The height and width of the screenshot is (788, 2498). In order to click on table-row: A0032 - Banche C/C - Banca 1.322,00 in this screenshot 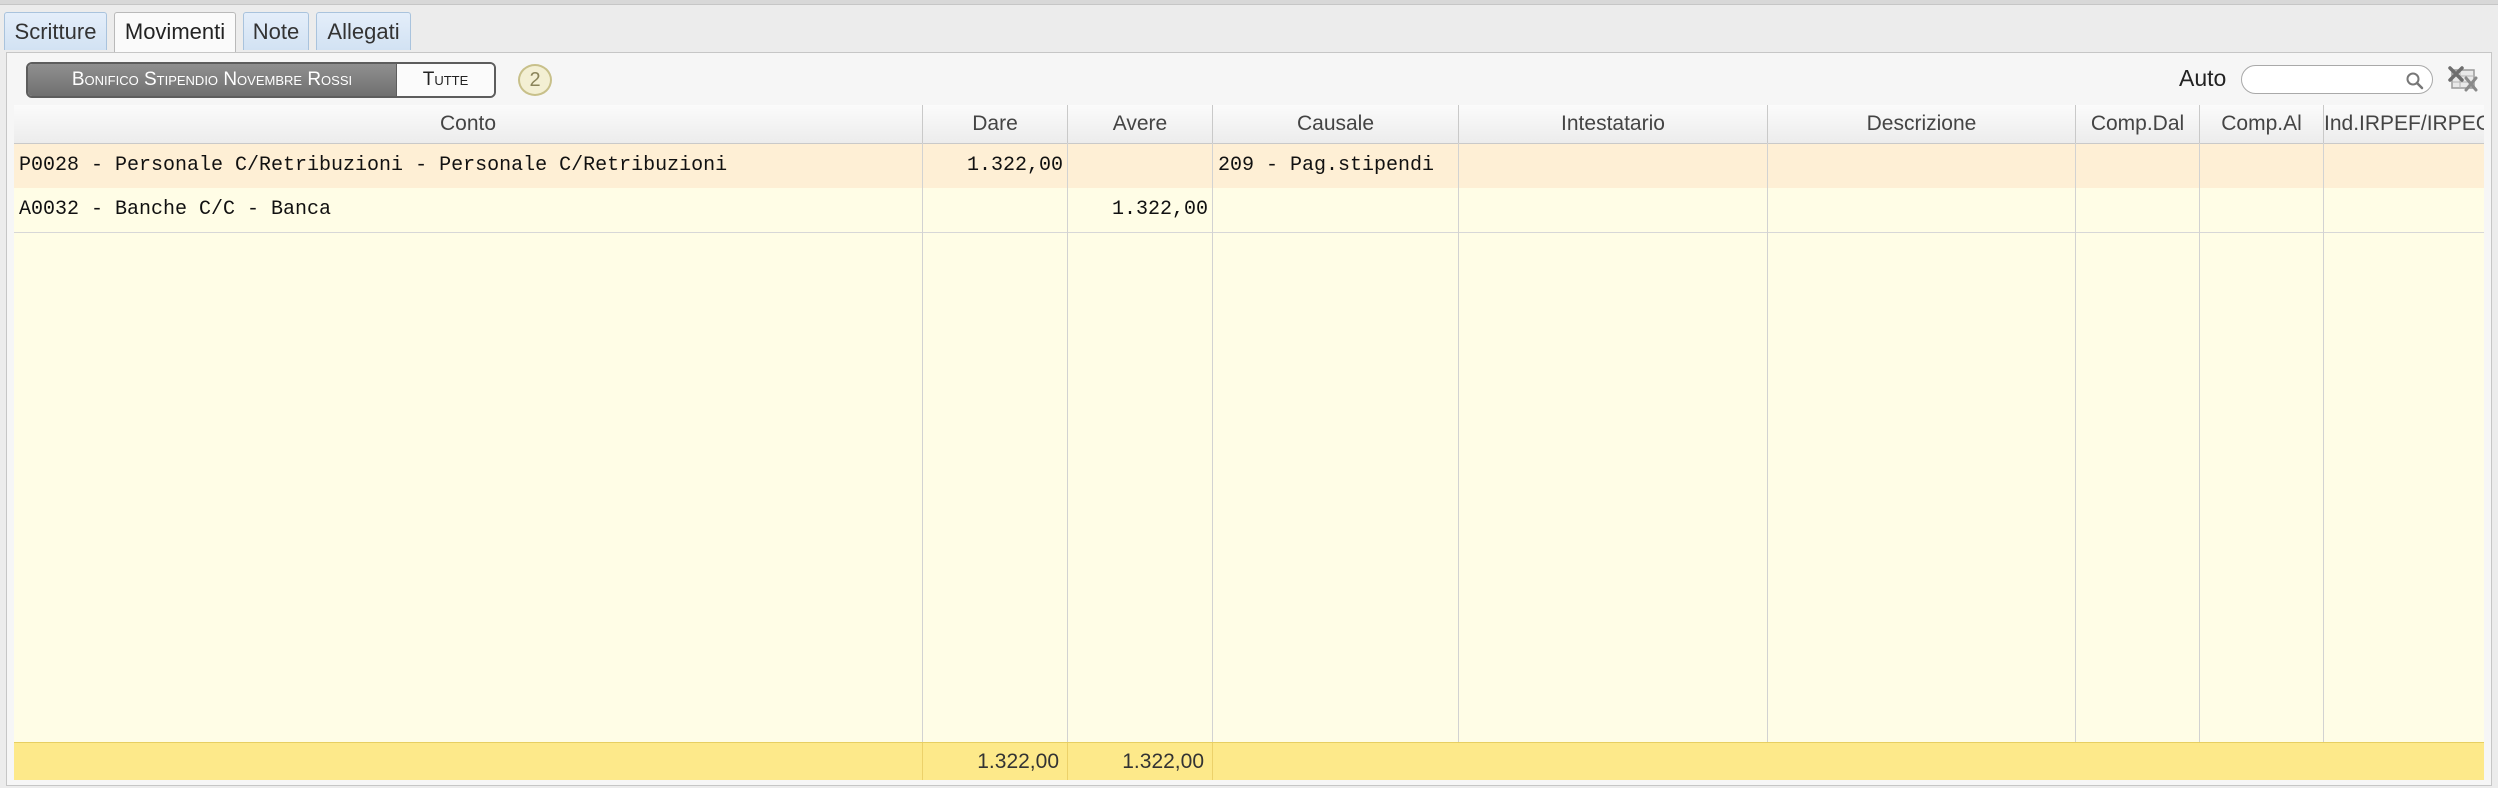, I will do `click(1249, 210)`.